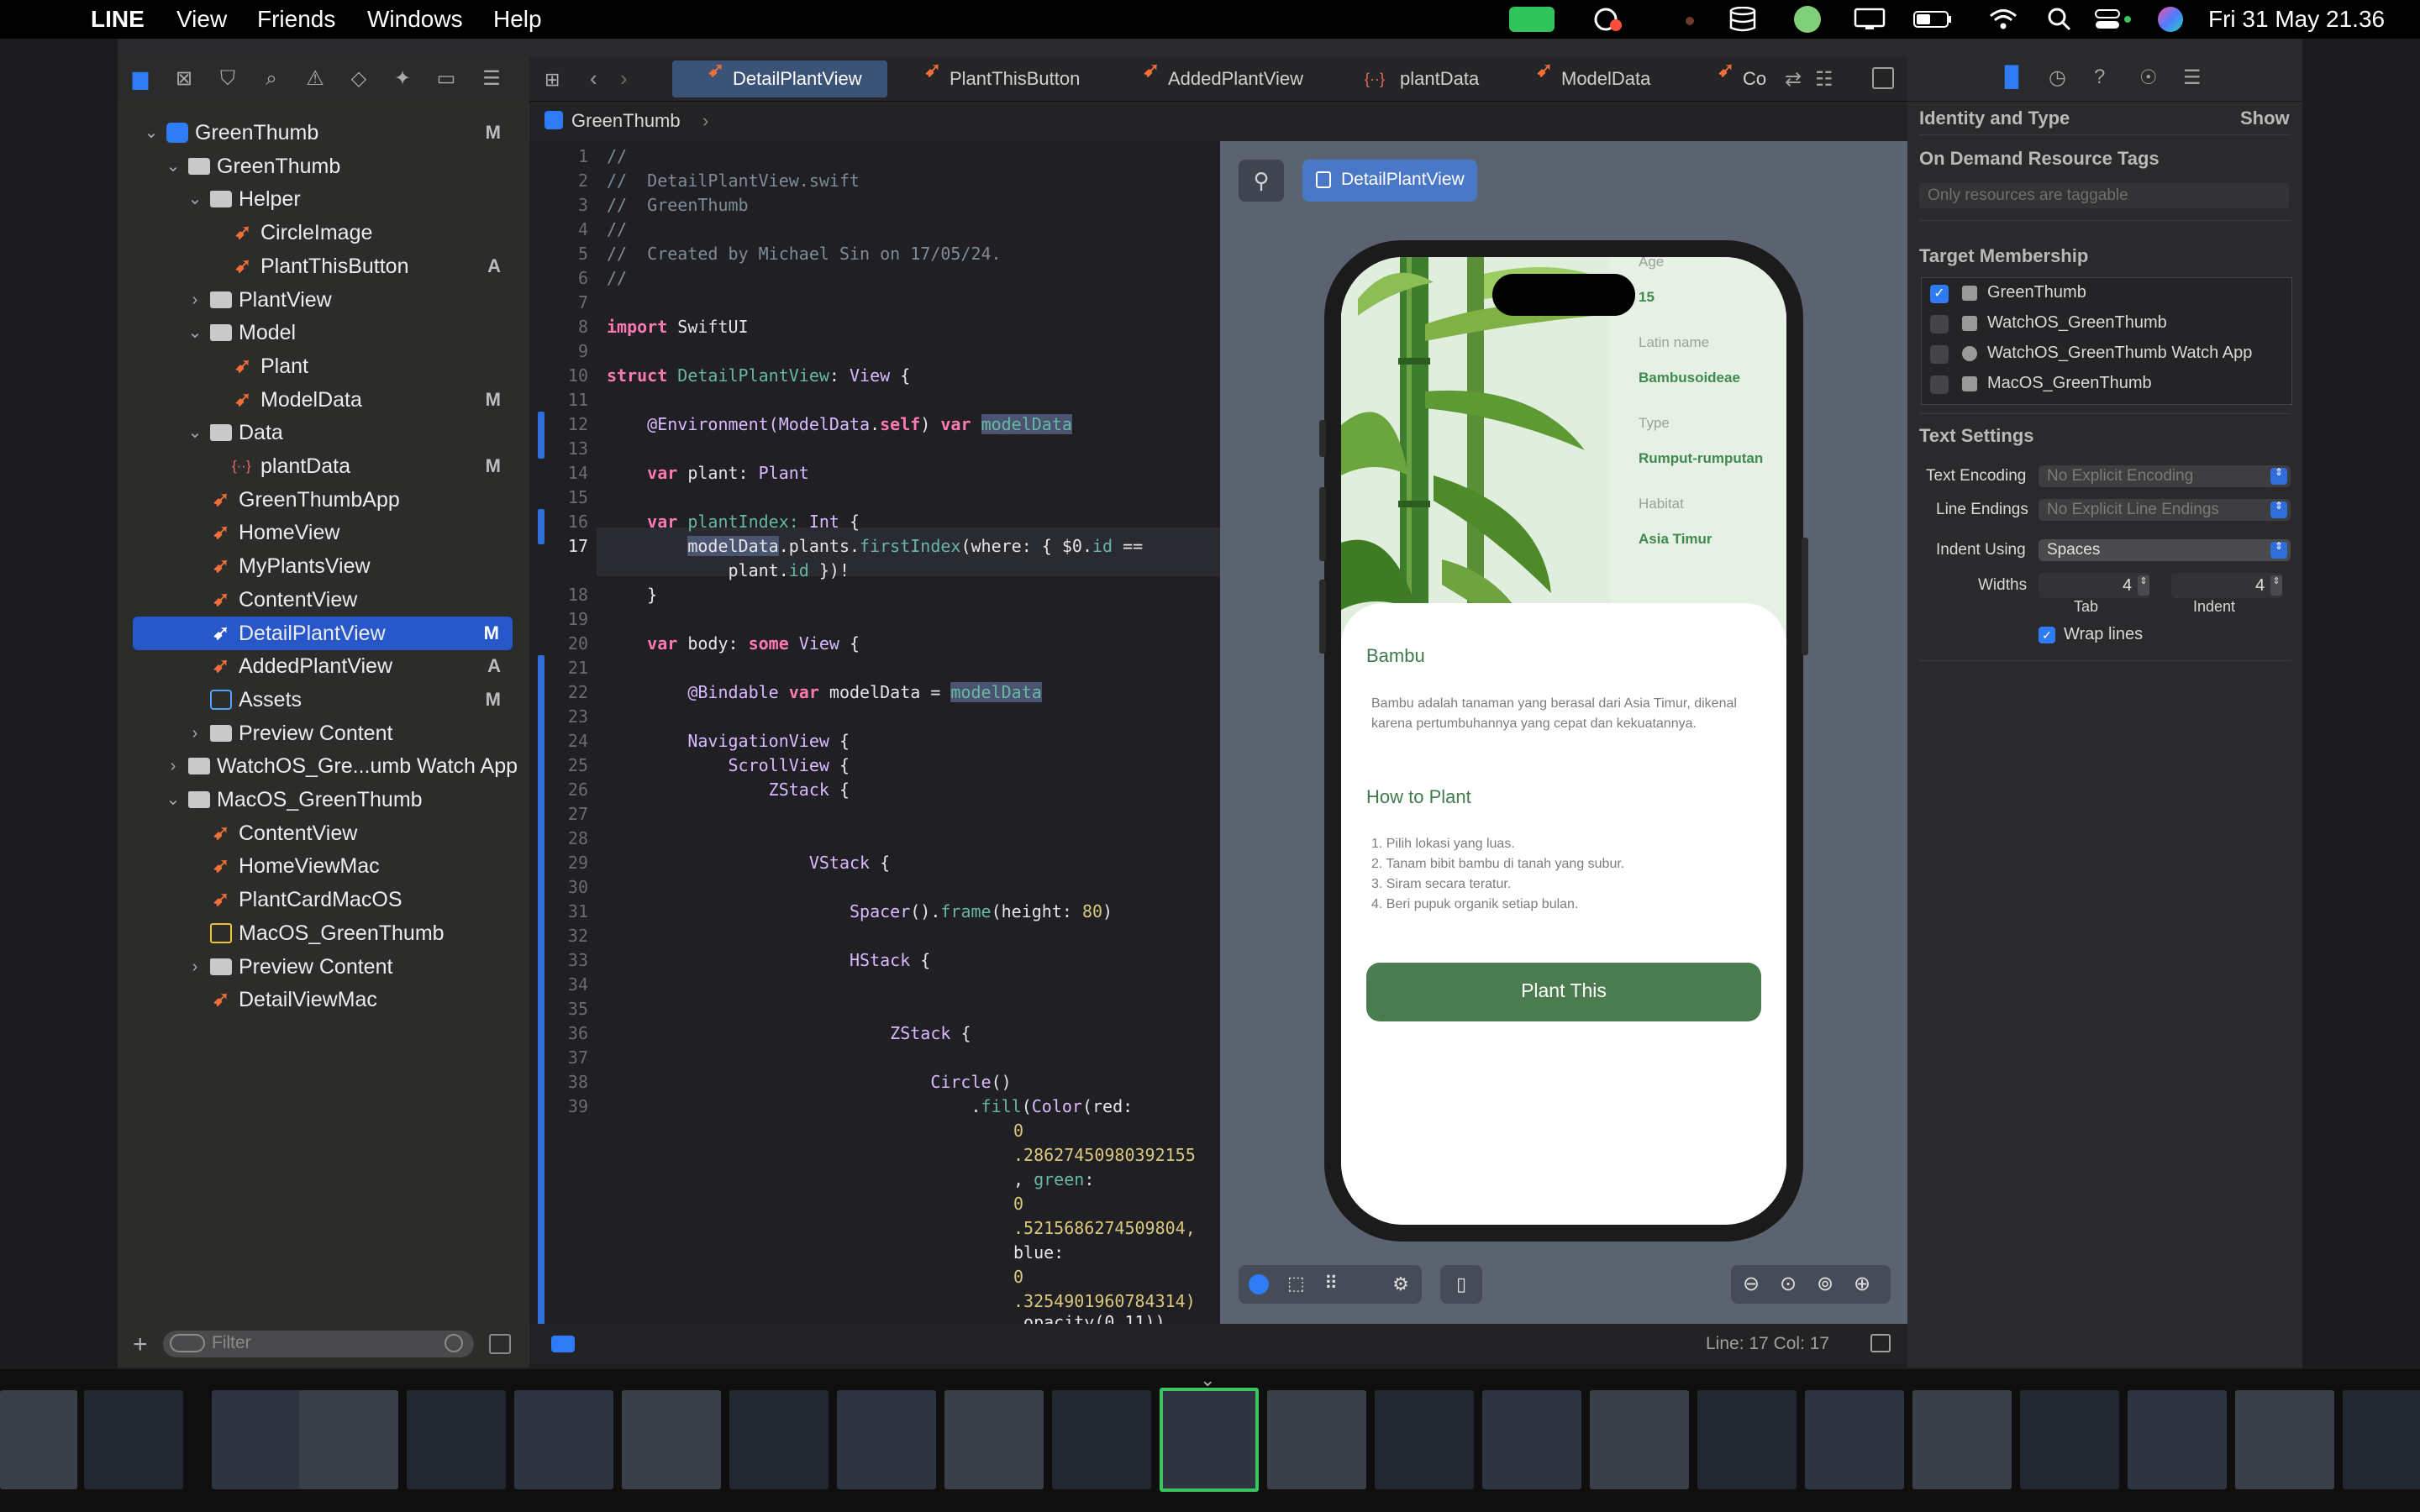  Describe the element at coordinates (1599, 78) in the screenshot. I see `tab-modeldata: ➹ ModelData` at that location.